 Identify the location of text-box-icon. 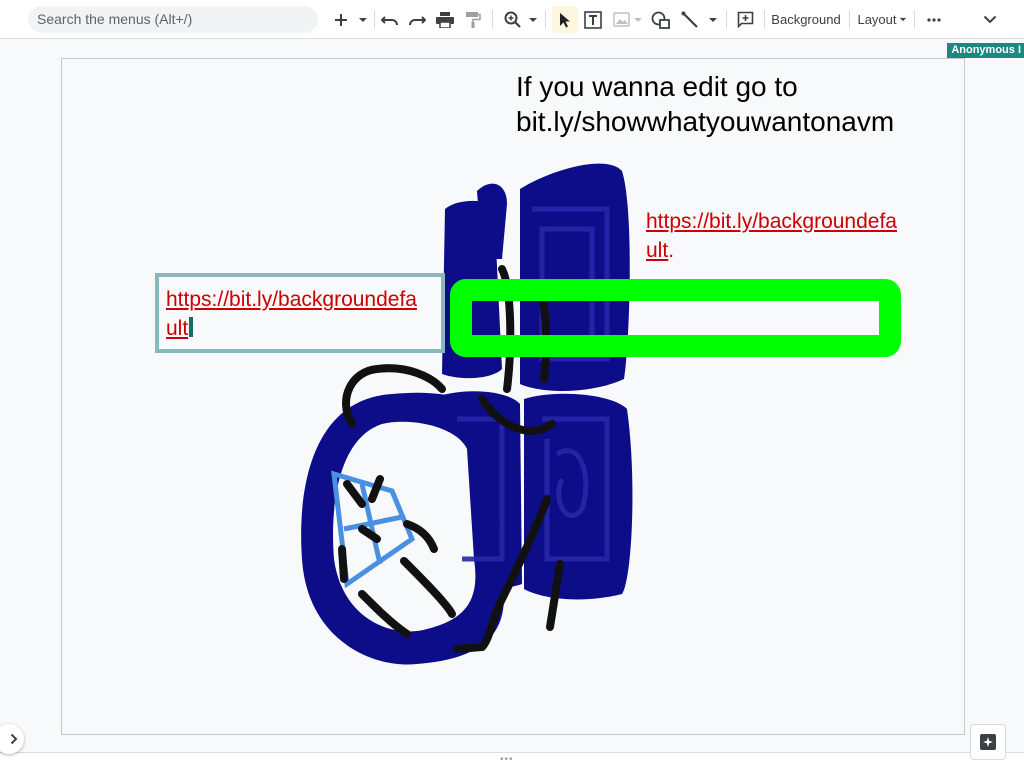
(593, 19).